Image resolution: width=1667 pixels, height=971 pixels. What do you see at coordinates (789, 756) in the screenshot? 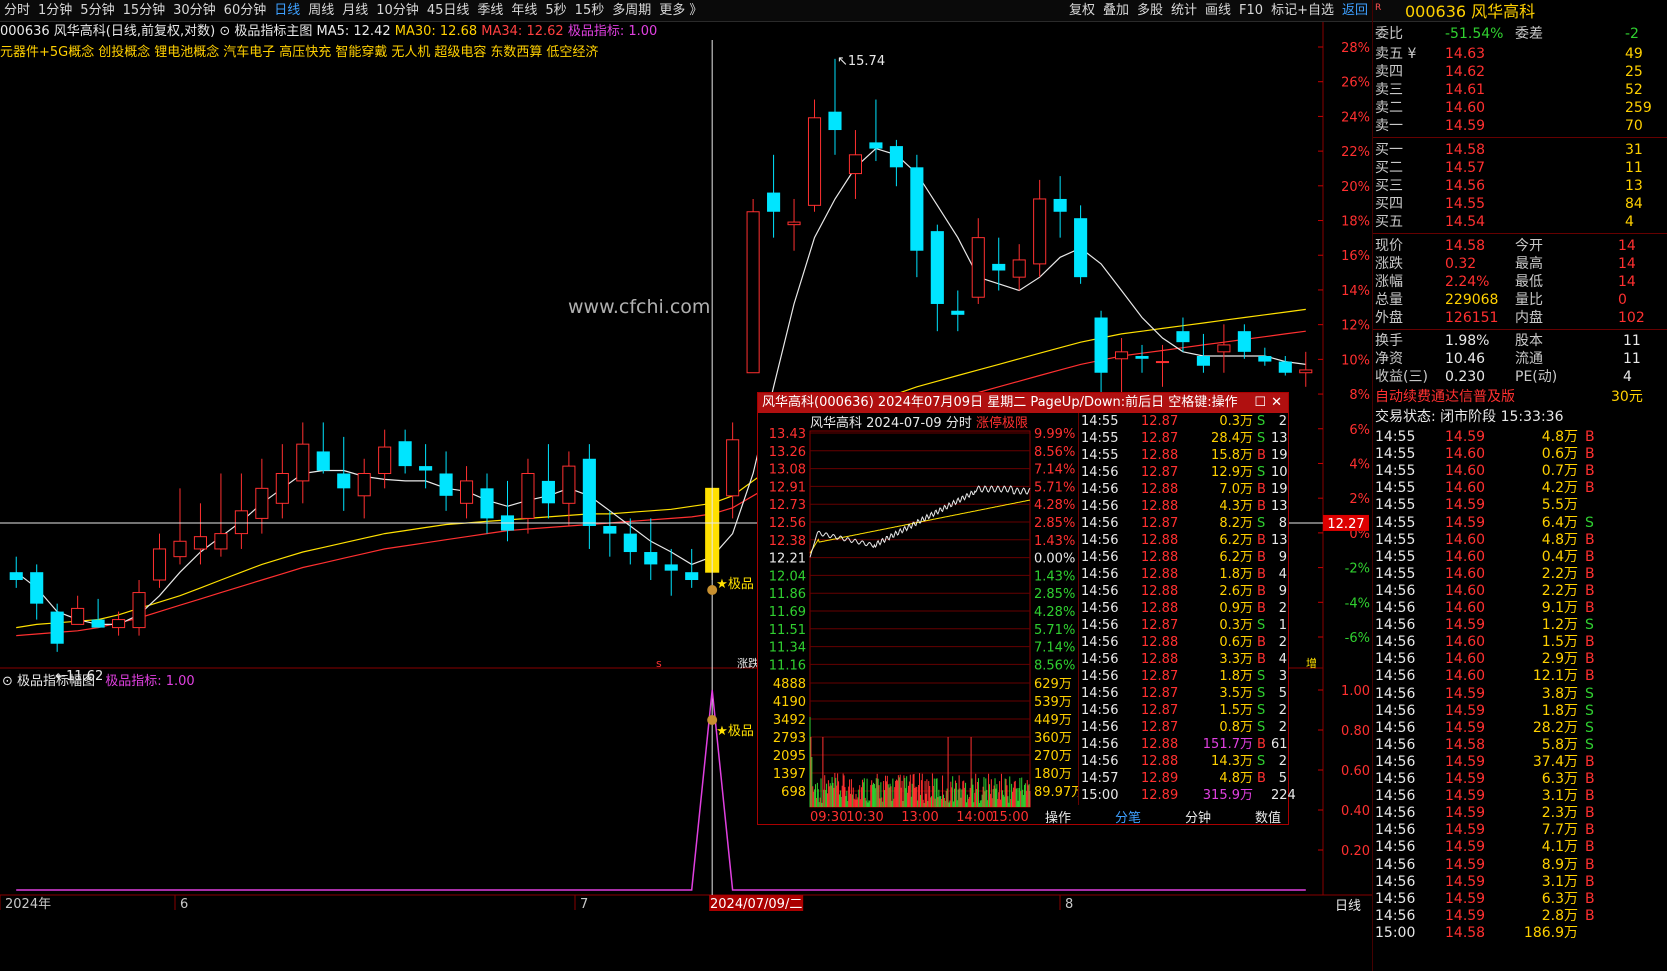
I see `popup-vol-label: 2095` at bounding box center [789, 756].